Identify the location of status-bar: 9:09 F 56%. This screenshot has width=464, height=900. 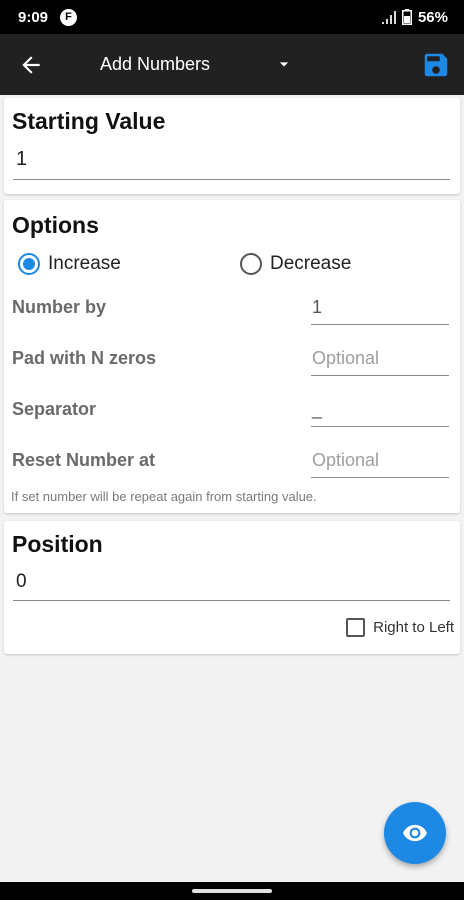
(232, 17).